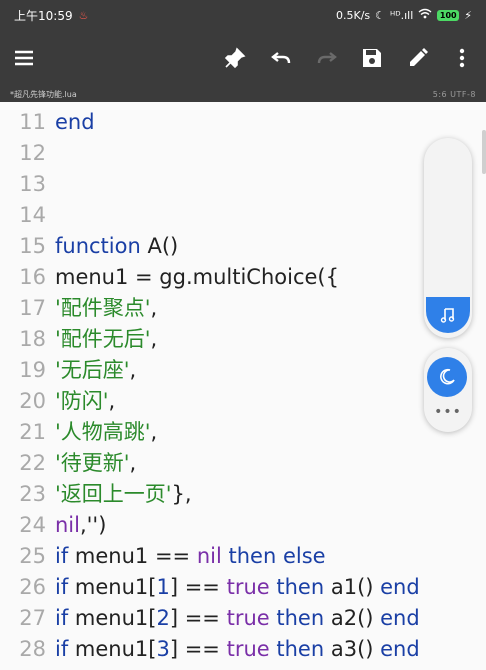 Image resolution: width=486 pixels, height=670 pixels. Describe the element at coordinates (32, 122) in the screenshot. I see `line-number: 11` at that location.